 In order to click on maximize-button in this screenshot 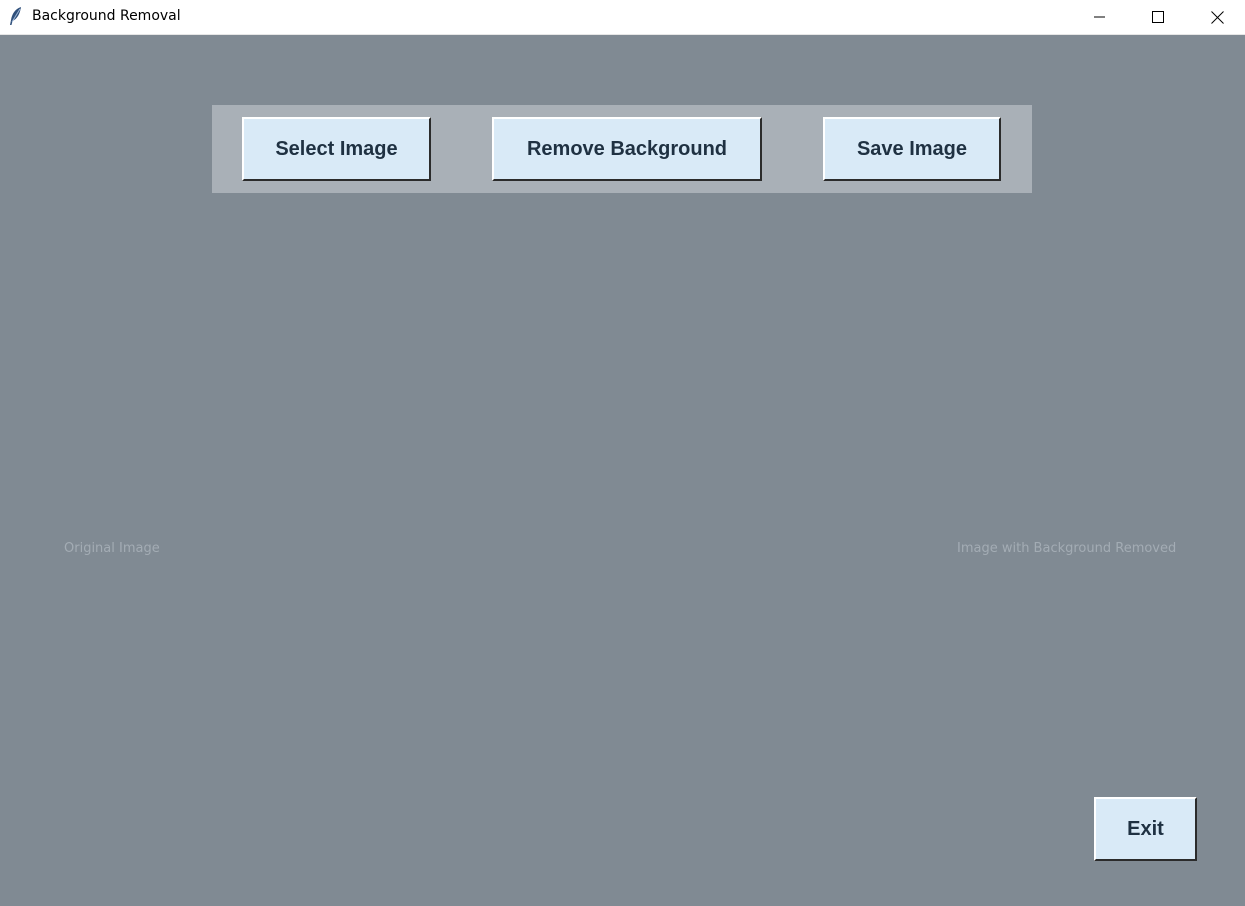, I will do `click(1158, 17)`.